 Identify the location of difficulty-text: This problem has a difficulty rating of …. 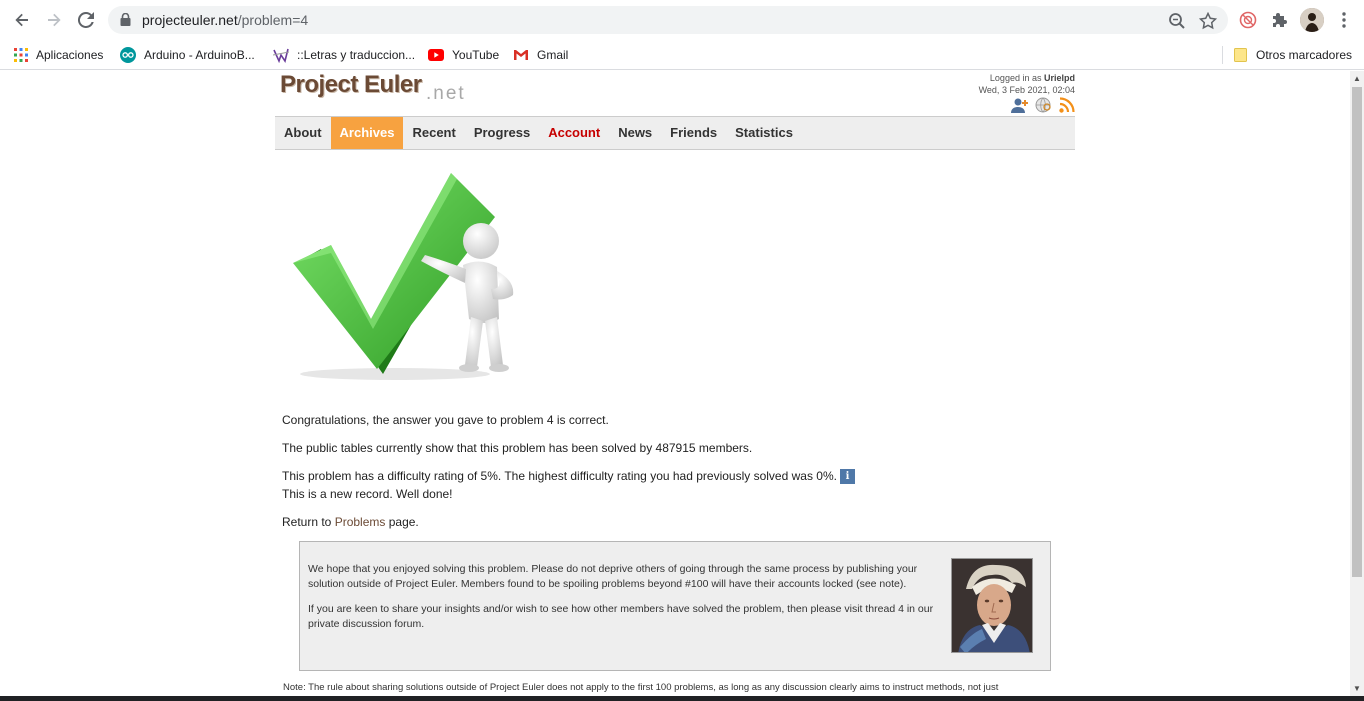
(559, 476).